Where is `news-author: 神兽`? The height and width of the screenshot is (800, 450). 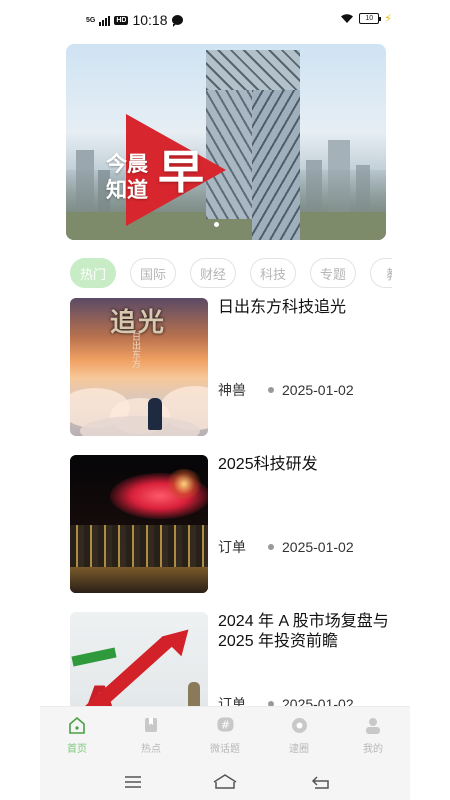 news-author: 神兽 is located at coordinates (232, 390).